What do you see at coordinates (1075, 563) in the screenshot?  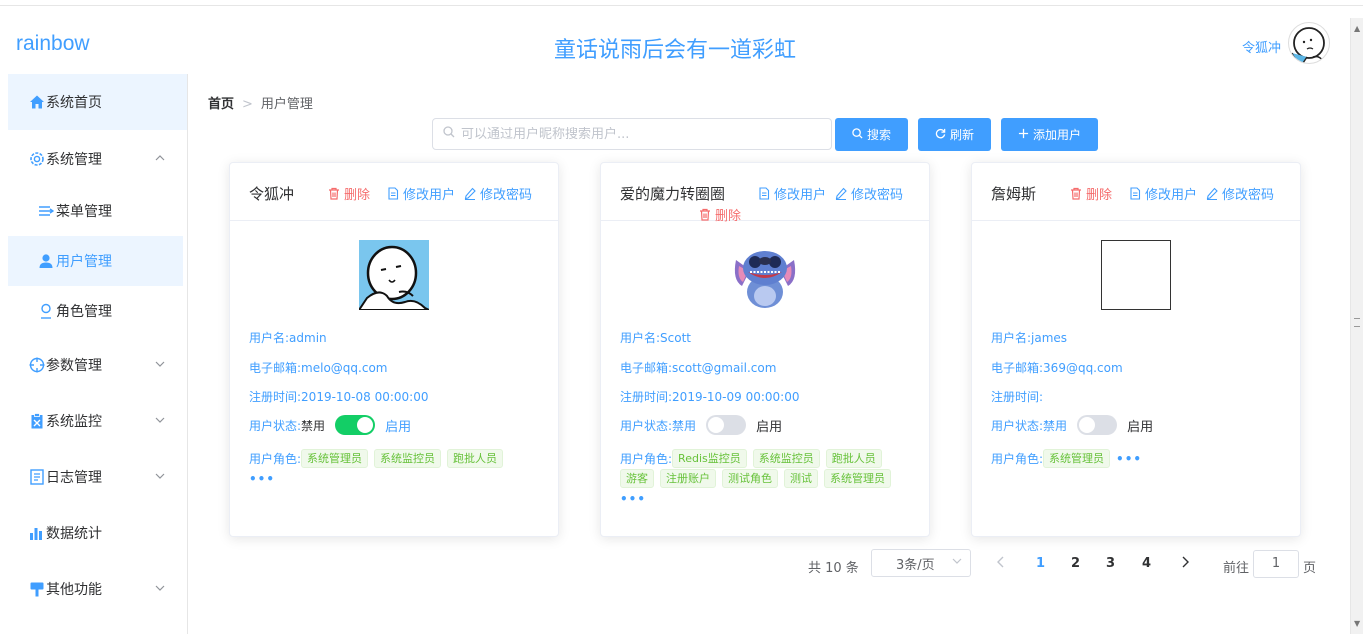 I see `page-number: 2` at bounding box center [1075, 563].